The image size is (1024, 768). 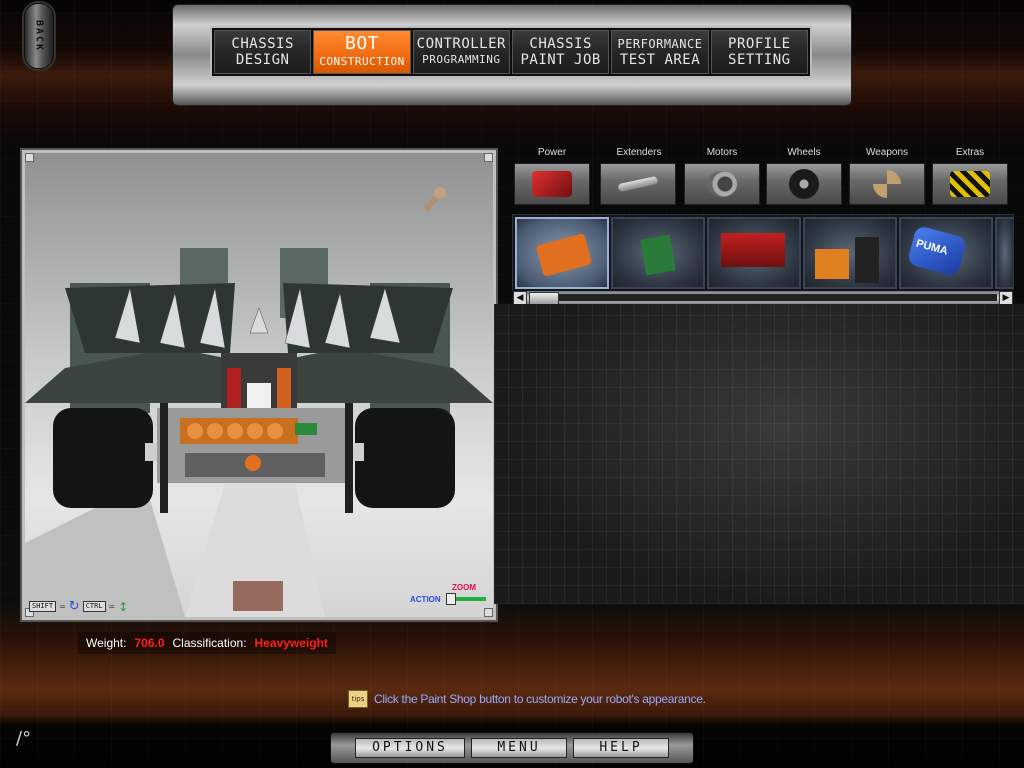 I want to click on part-item-battery-pair, so click(x=850, y=253).